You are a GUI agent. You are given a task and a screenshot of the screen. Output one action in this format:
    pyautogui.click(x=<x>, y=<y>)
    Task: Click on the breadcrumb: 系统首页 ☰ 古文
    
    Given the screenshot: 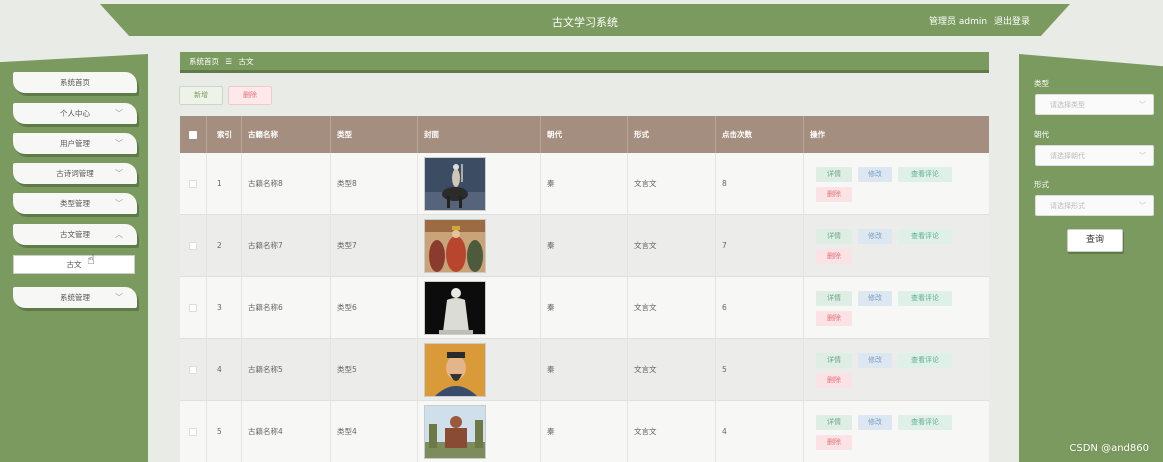 What is the action you would take?
    pyautogui.click(x=584, y=62)
    